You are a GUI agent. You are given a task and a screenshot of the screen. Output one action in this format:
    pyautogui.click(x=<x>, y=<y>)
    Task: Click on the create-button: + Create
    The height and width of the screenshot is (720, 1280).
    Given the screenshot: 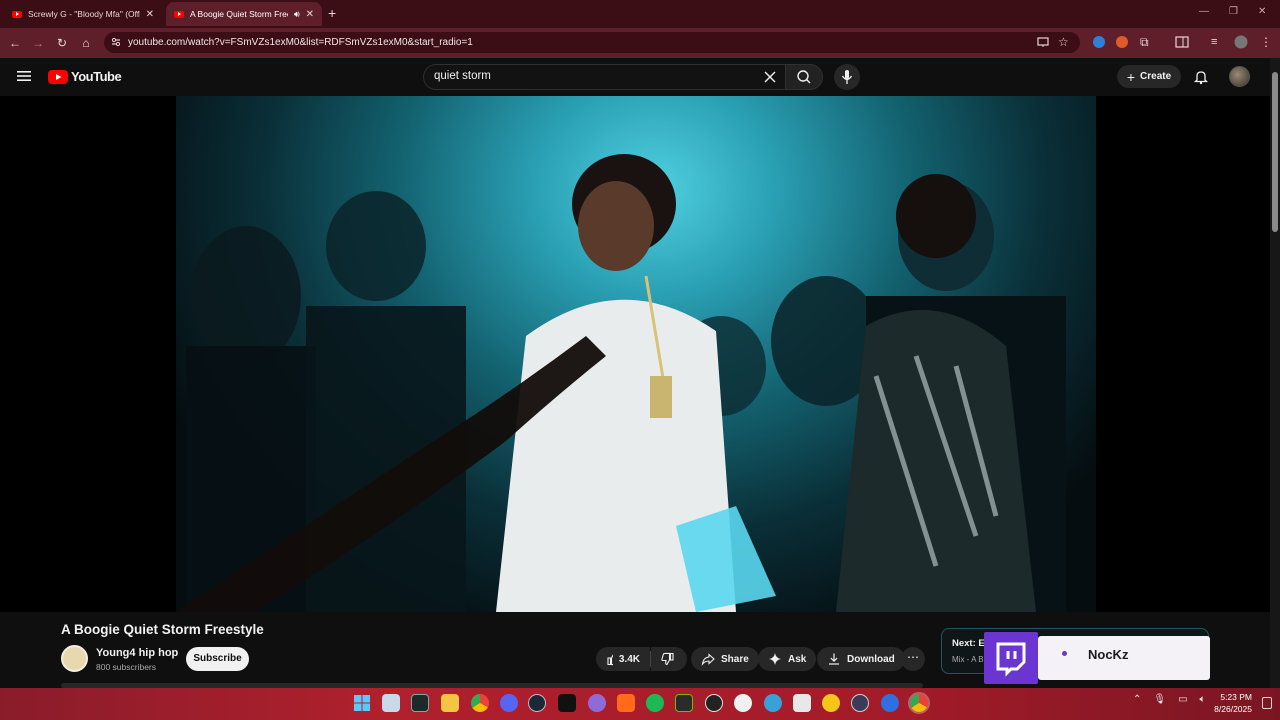 What is the action you would take?
    pyautogui.click(x=1149, y=76)
    